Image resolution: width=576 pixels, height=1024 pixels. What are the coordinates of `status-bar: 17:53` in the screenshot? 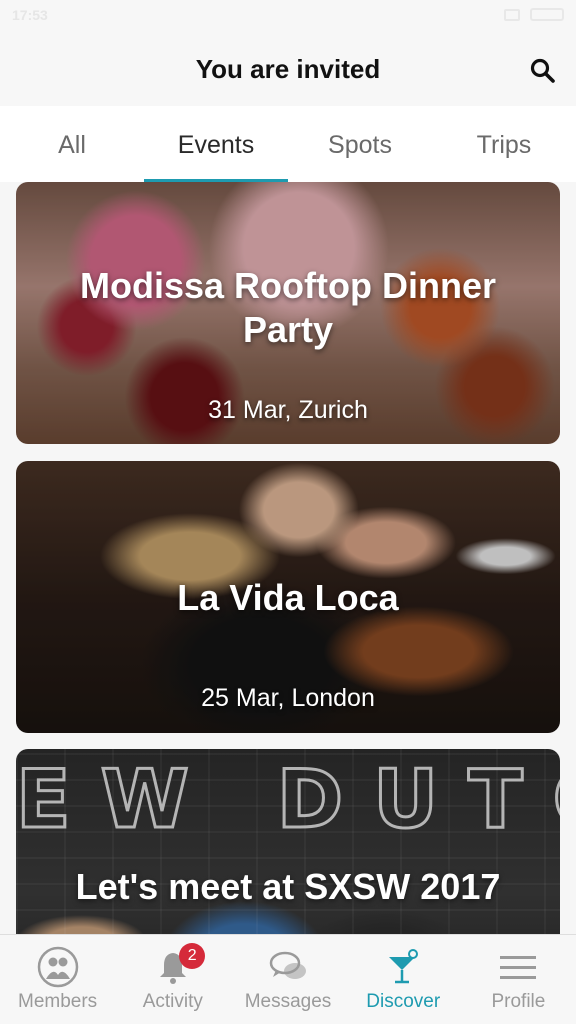 It's located at (288, 16).